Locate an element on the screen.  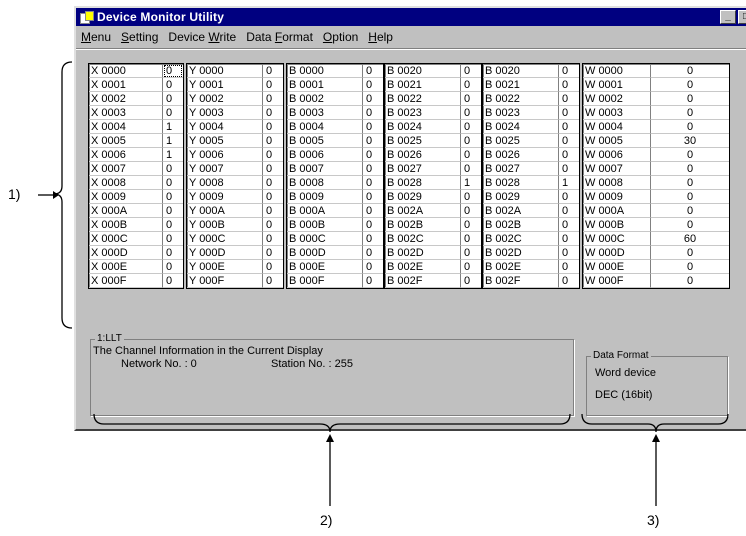
annotation-1: 1) is located at coordinates (14, 194).